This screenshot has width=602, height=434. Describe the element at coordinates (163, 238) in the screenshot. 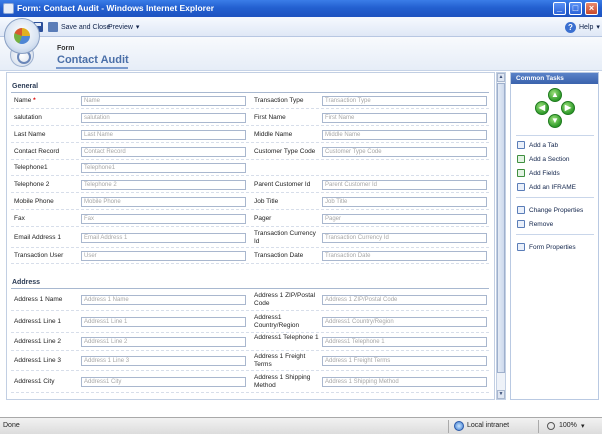

I see `form-field: Email Address 1` at that location.